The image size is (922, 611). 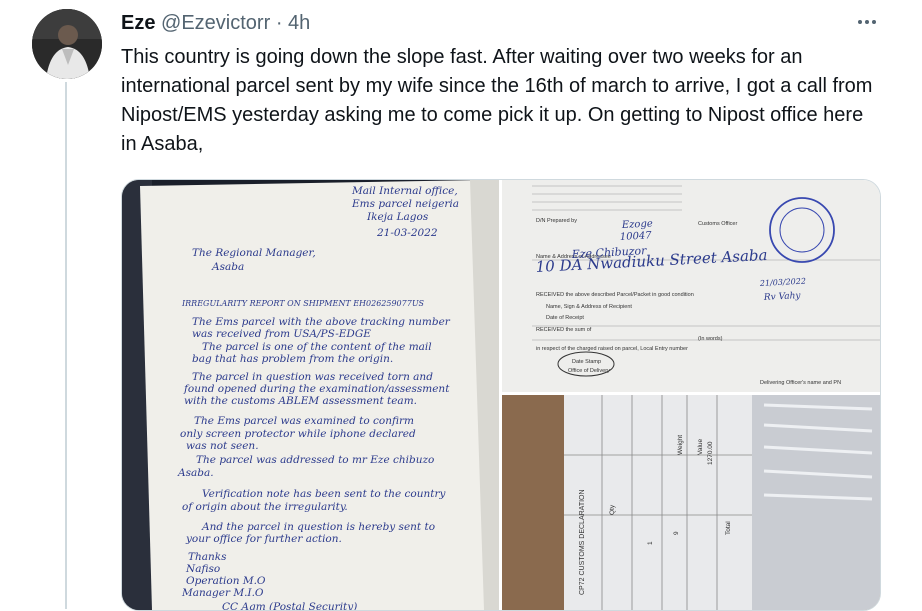 I want to click on tweet-header: Eze @Ezevictorr · 4h, so click(x=215, y=23).